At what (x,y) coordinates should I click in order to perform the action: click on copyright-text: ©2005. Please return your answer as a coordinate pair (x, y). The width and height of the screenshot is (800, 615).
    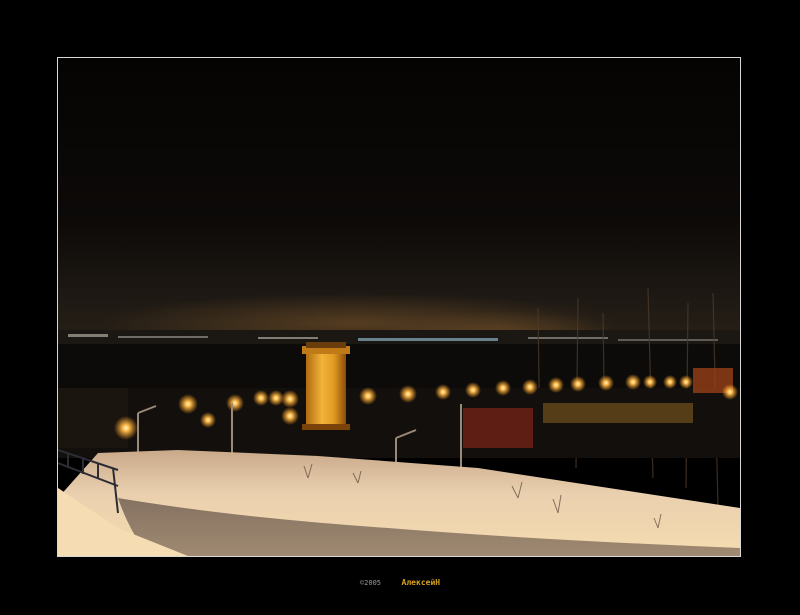
    Looking at the image, I should click on (370, 583).